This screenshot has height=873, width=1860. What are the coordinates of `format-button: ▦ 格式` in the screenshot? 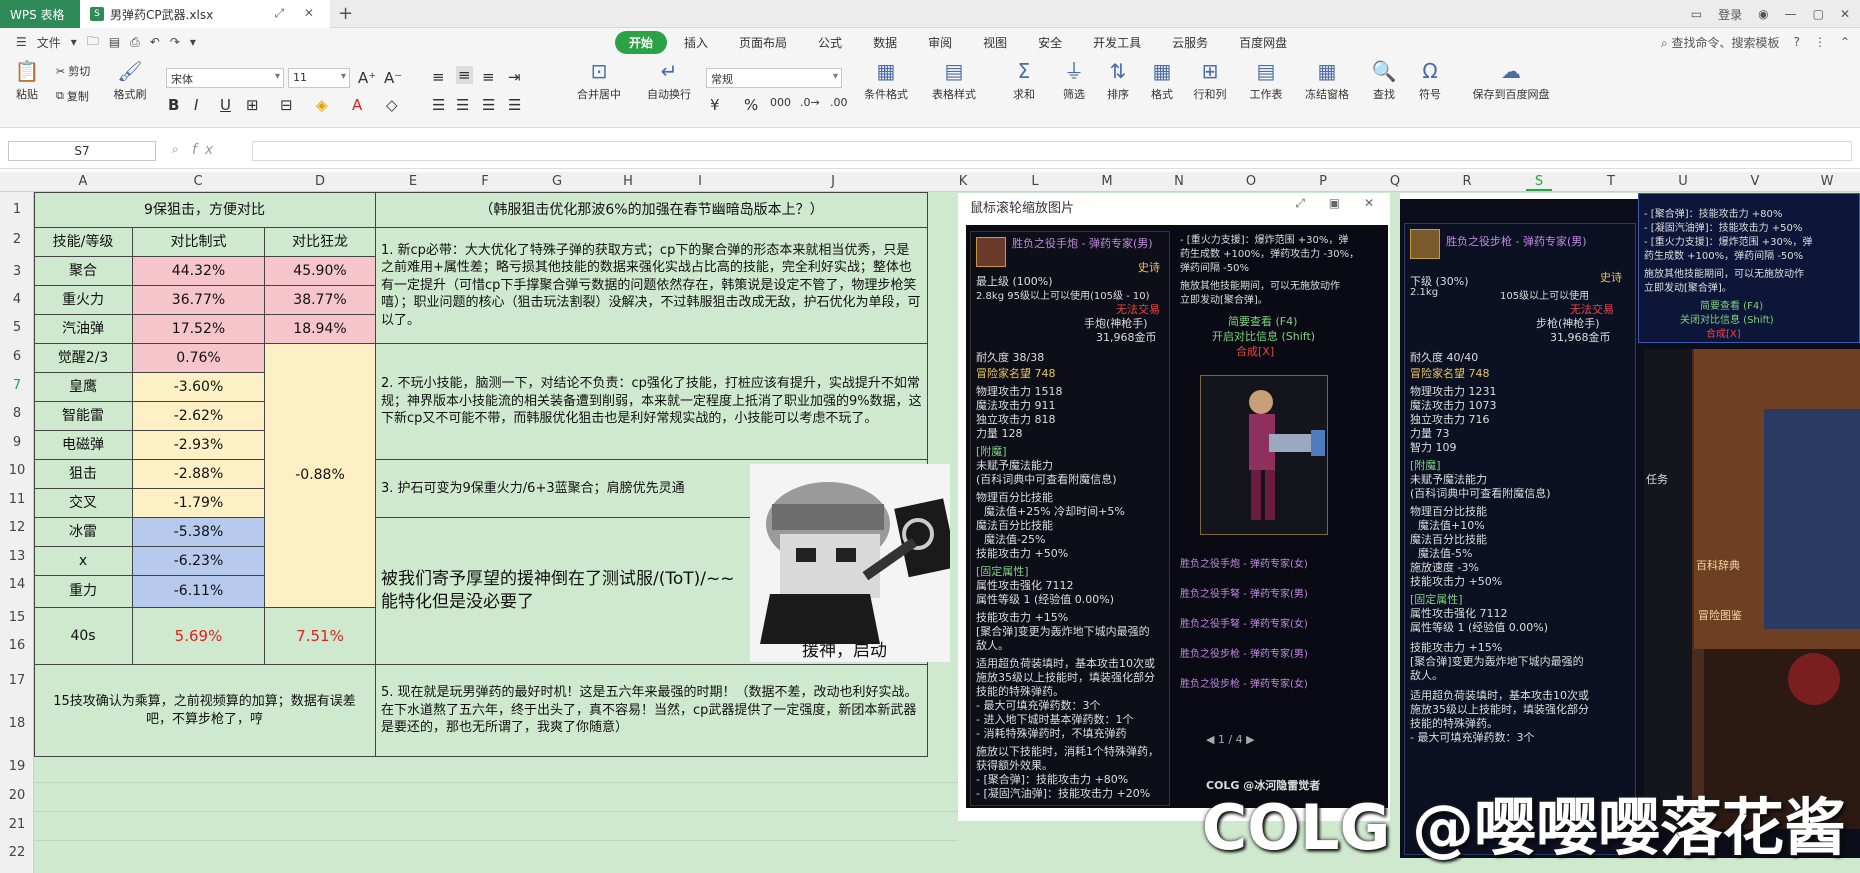 It's located at (1162, 81).